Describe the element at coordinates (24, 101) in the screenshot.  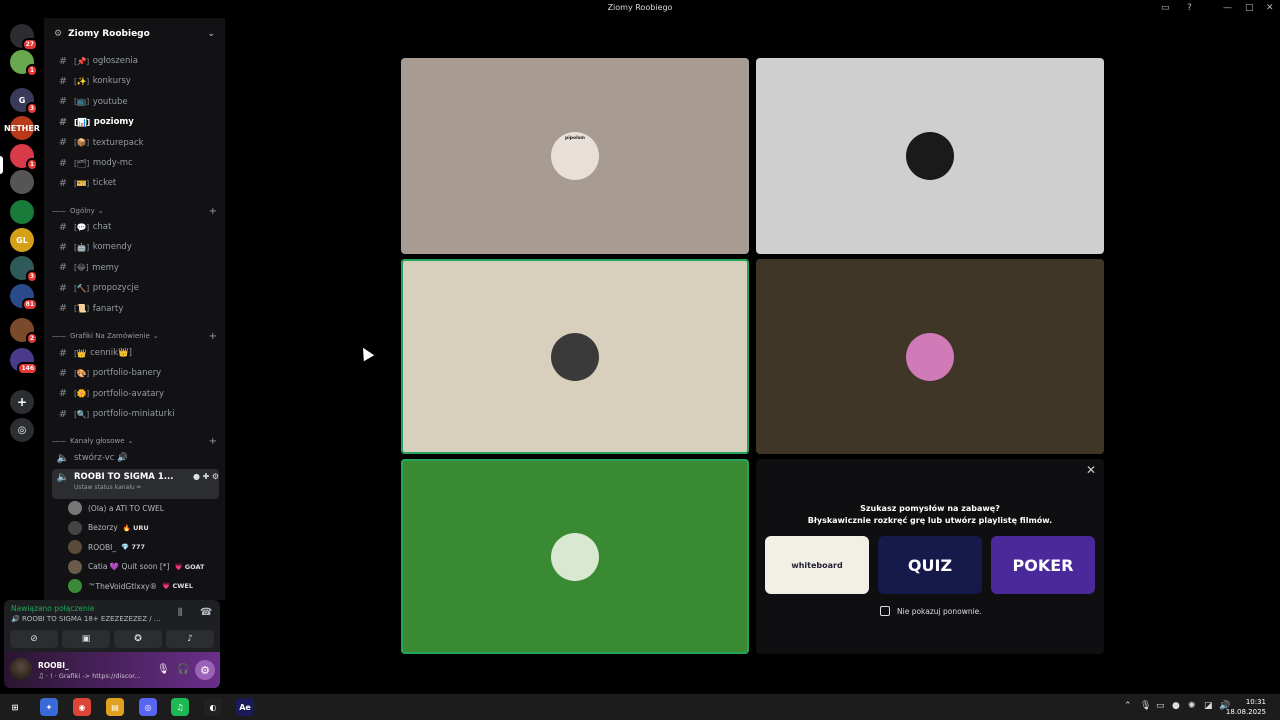
I see `server-icon: G3` at that location.